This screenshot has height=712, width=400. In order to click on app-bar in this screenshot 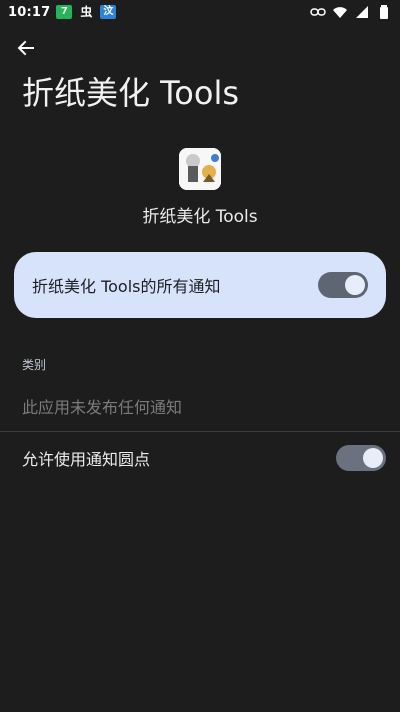, I will do `click(200, 48)`.